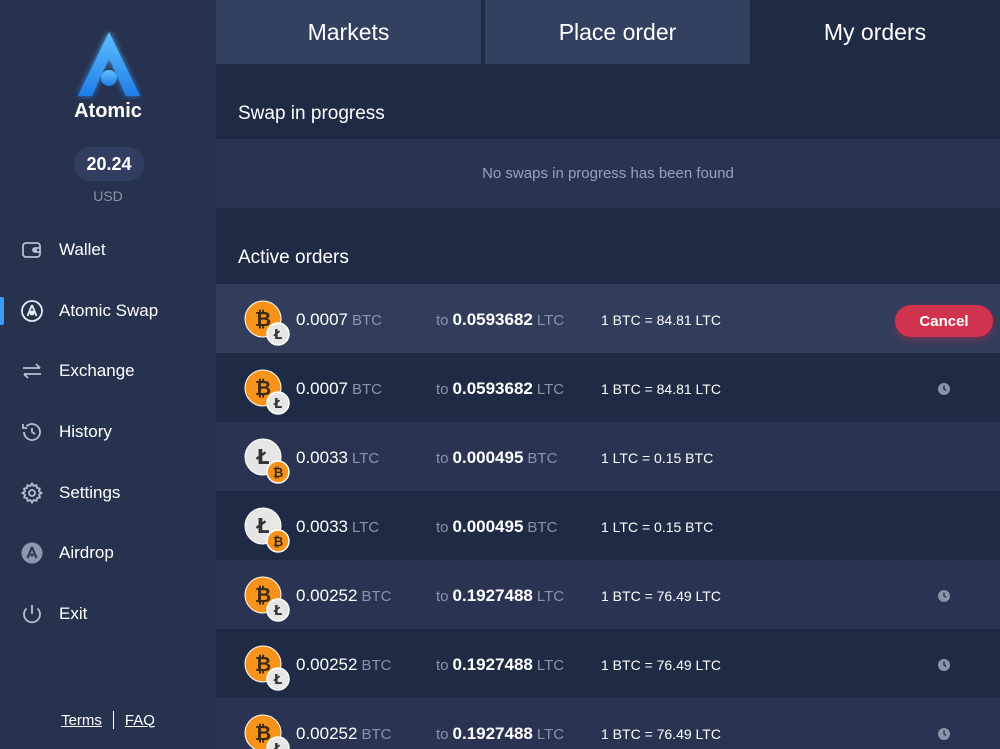 This screenshot has height=749, width=1000. What do you see at coordinates (875, 32) in the screenshot?
I see `tab-my-orders: My orders` at bounding box center [875, 32].